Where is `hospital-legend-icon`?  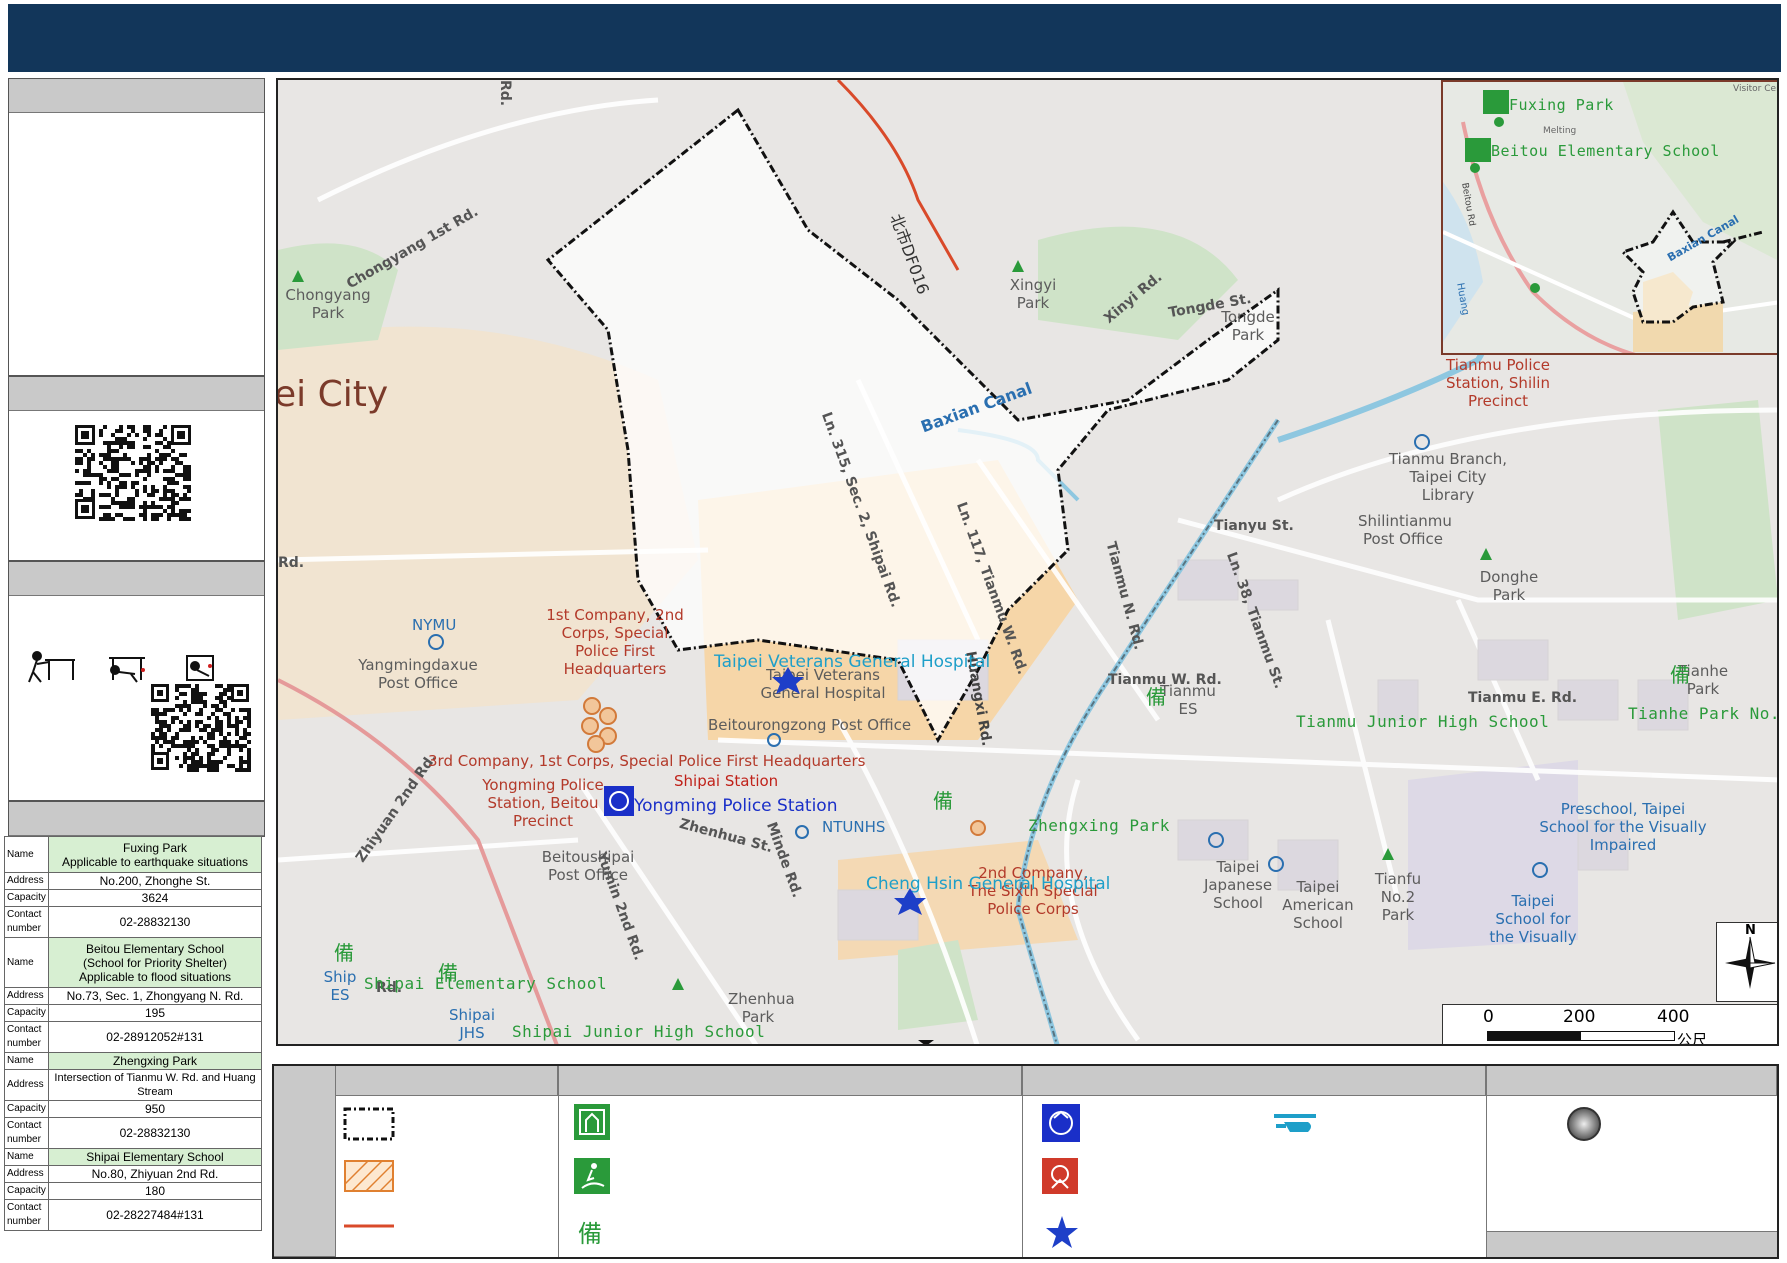 hospital-legend-icon is located at coordinates (1062, 1232).